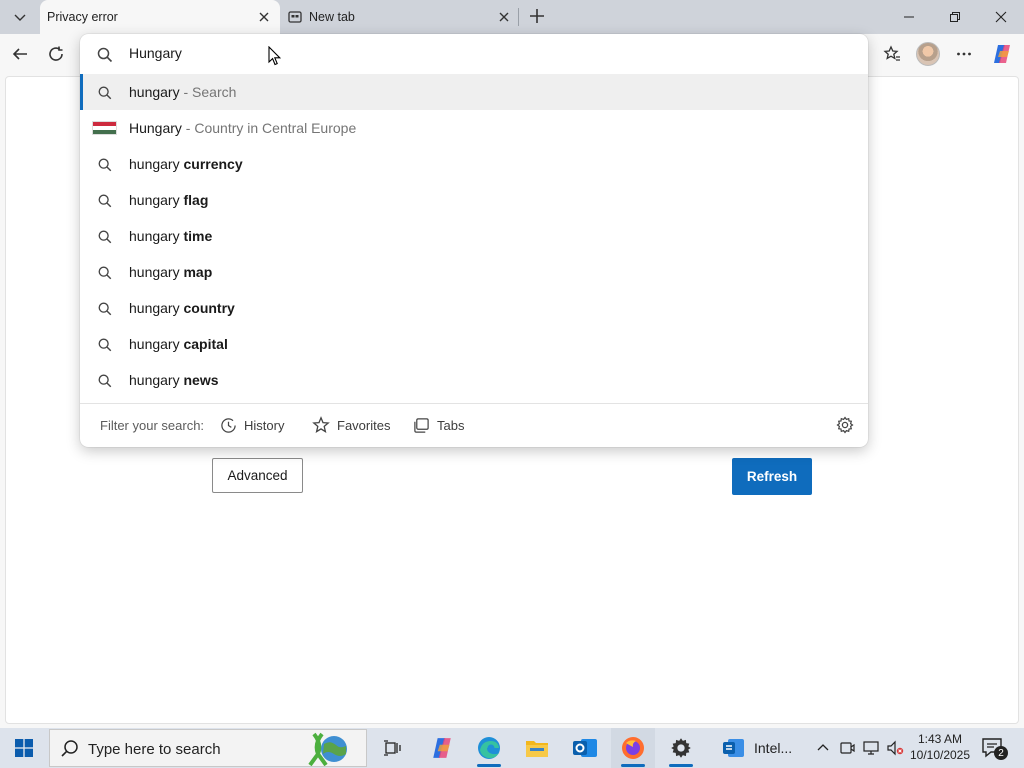 This screenshot has width=1024, height=768. I want to click on filter-history-label: History, so click(264, 425).